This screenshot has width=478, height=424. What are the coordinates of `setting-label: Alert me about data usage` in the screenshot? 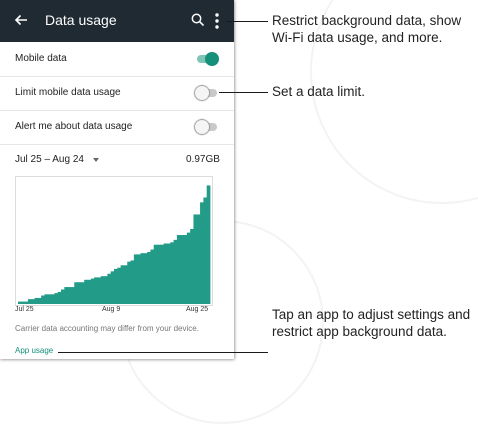 It's located at (74, 126).